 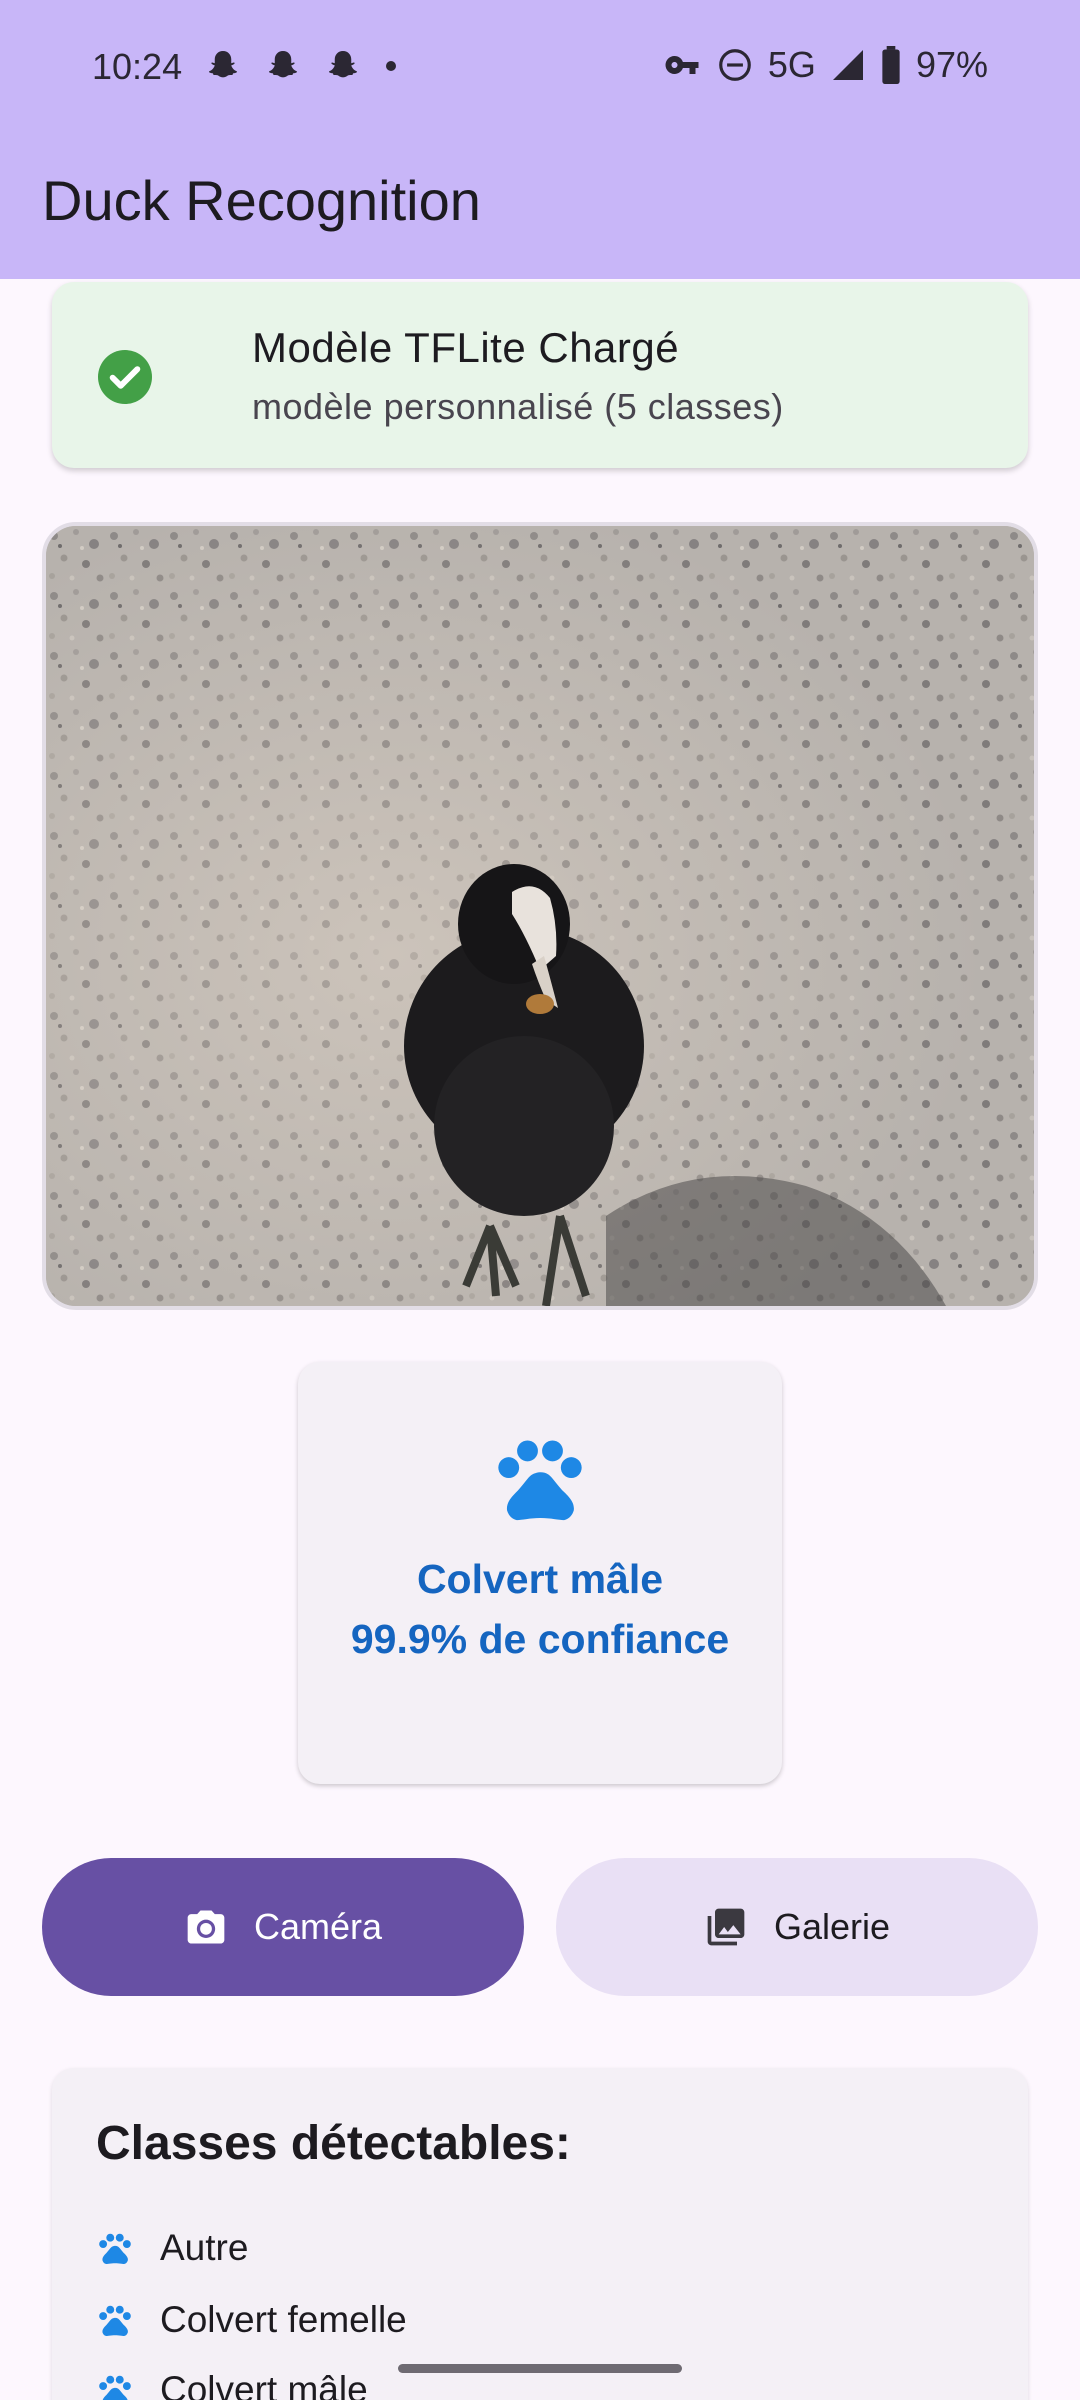 I want to click on class-item-label: Colvert mâle, so click(x=264, y=2384).